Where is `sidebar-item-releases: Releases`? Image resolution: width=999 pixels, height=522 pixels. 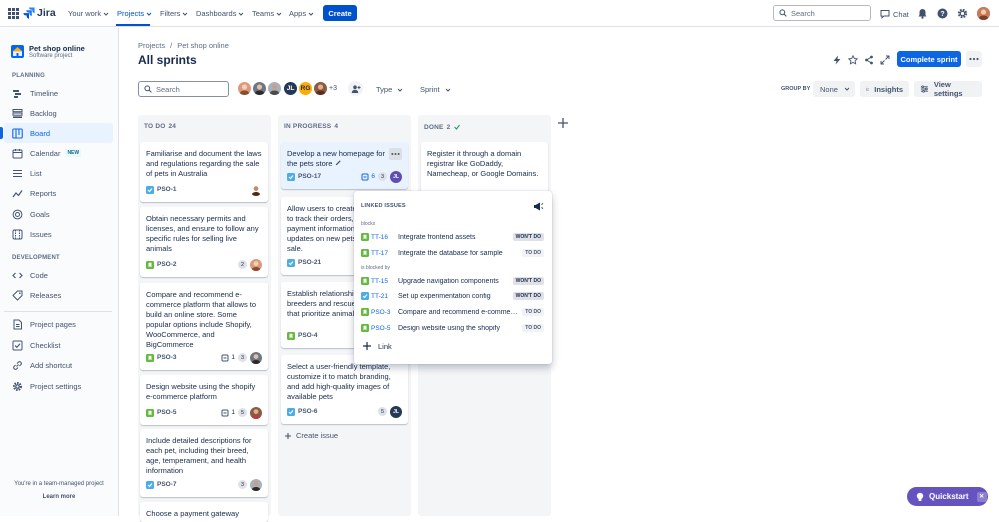 sidebar-item-releases: Releases is located at coordinates (58, 295).